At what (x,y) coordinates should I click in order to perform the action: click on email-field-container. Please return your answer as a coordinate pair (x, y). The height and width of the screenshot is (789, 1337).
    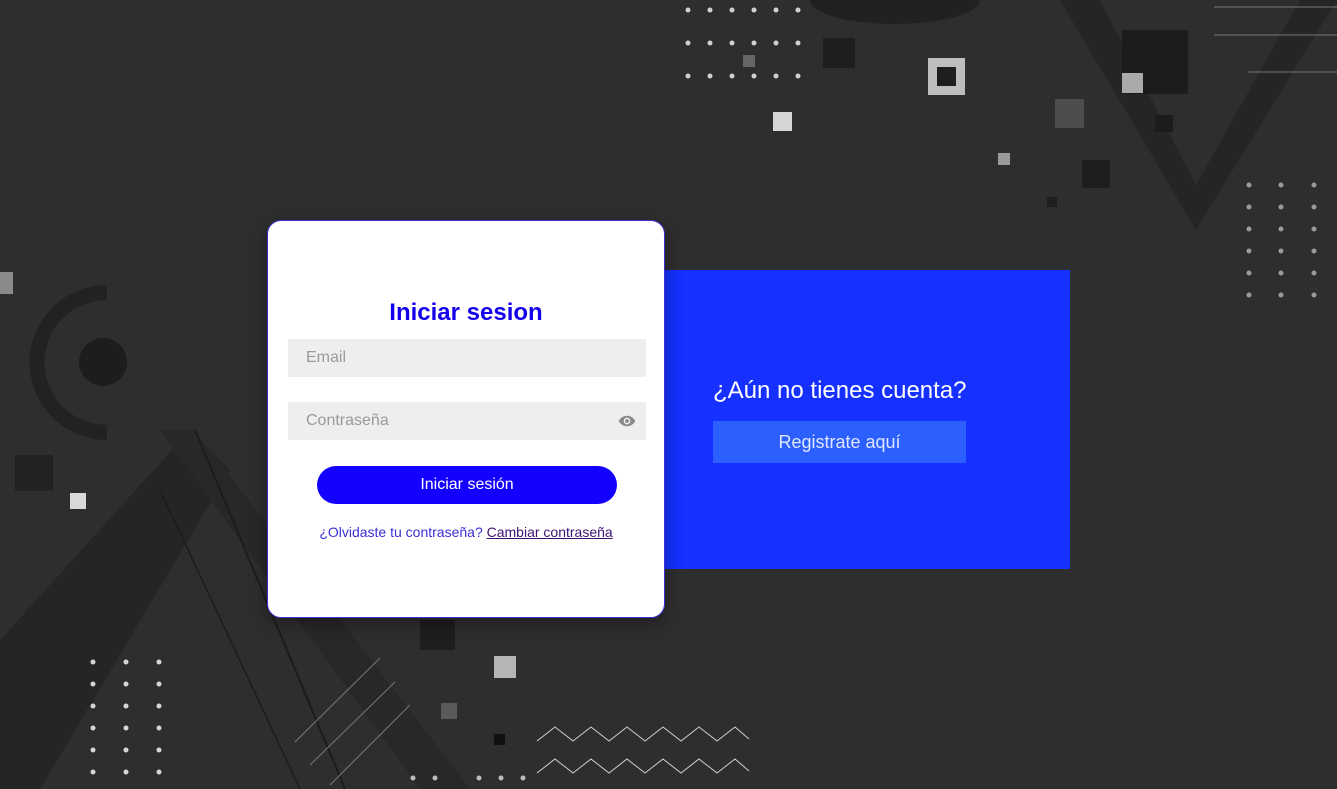
    Looking at the image, I should click on (467, 358).